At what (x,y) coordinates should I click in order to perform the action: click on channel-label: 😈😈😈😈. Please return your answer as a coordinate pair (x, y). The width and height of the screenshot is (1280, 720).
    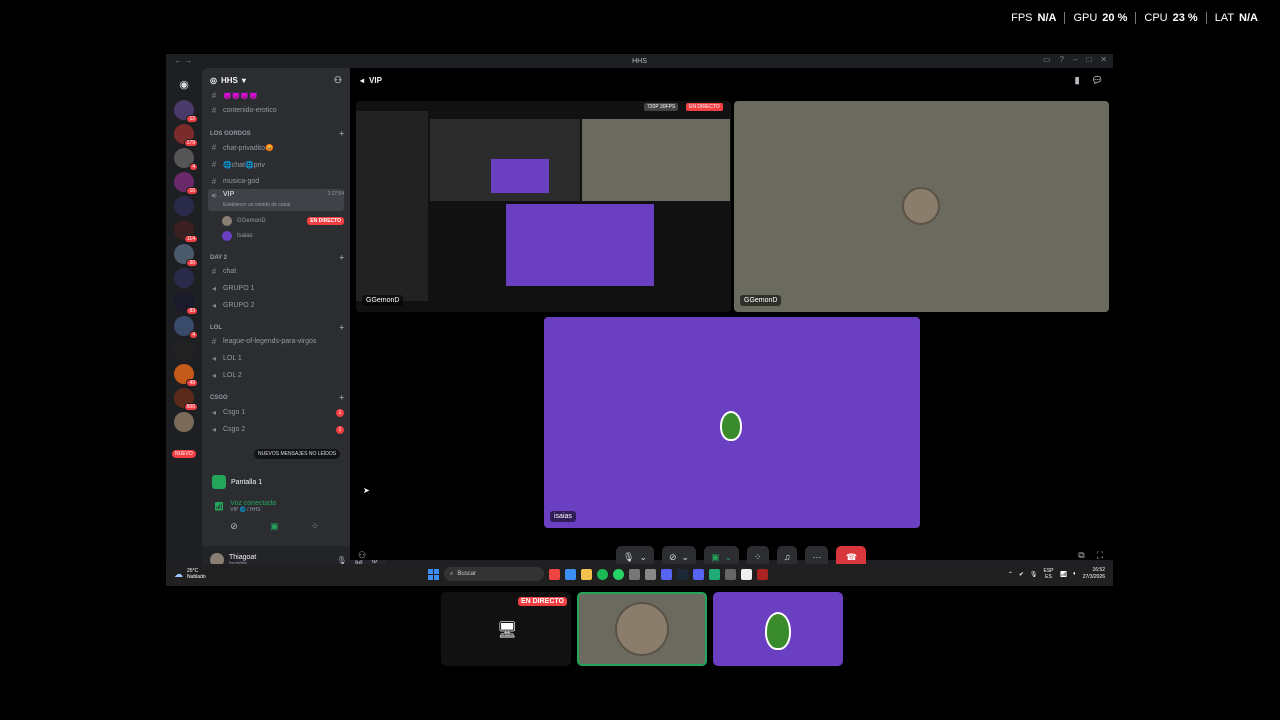
    Looking at the image, I should click on (240, 96).